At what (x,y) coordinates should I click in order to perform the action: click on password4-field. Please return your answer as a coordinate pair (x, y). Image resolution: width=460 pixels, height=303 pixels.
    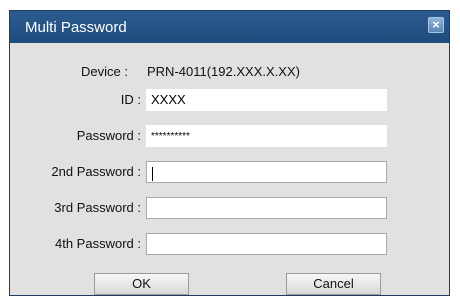
    Looking at the image, I should click on (266, 244).